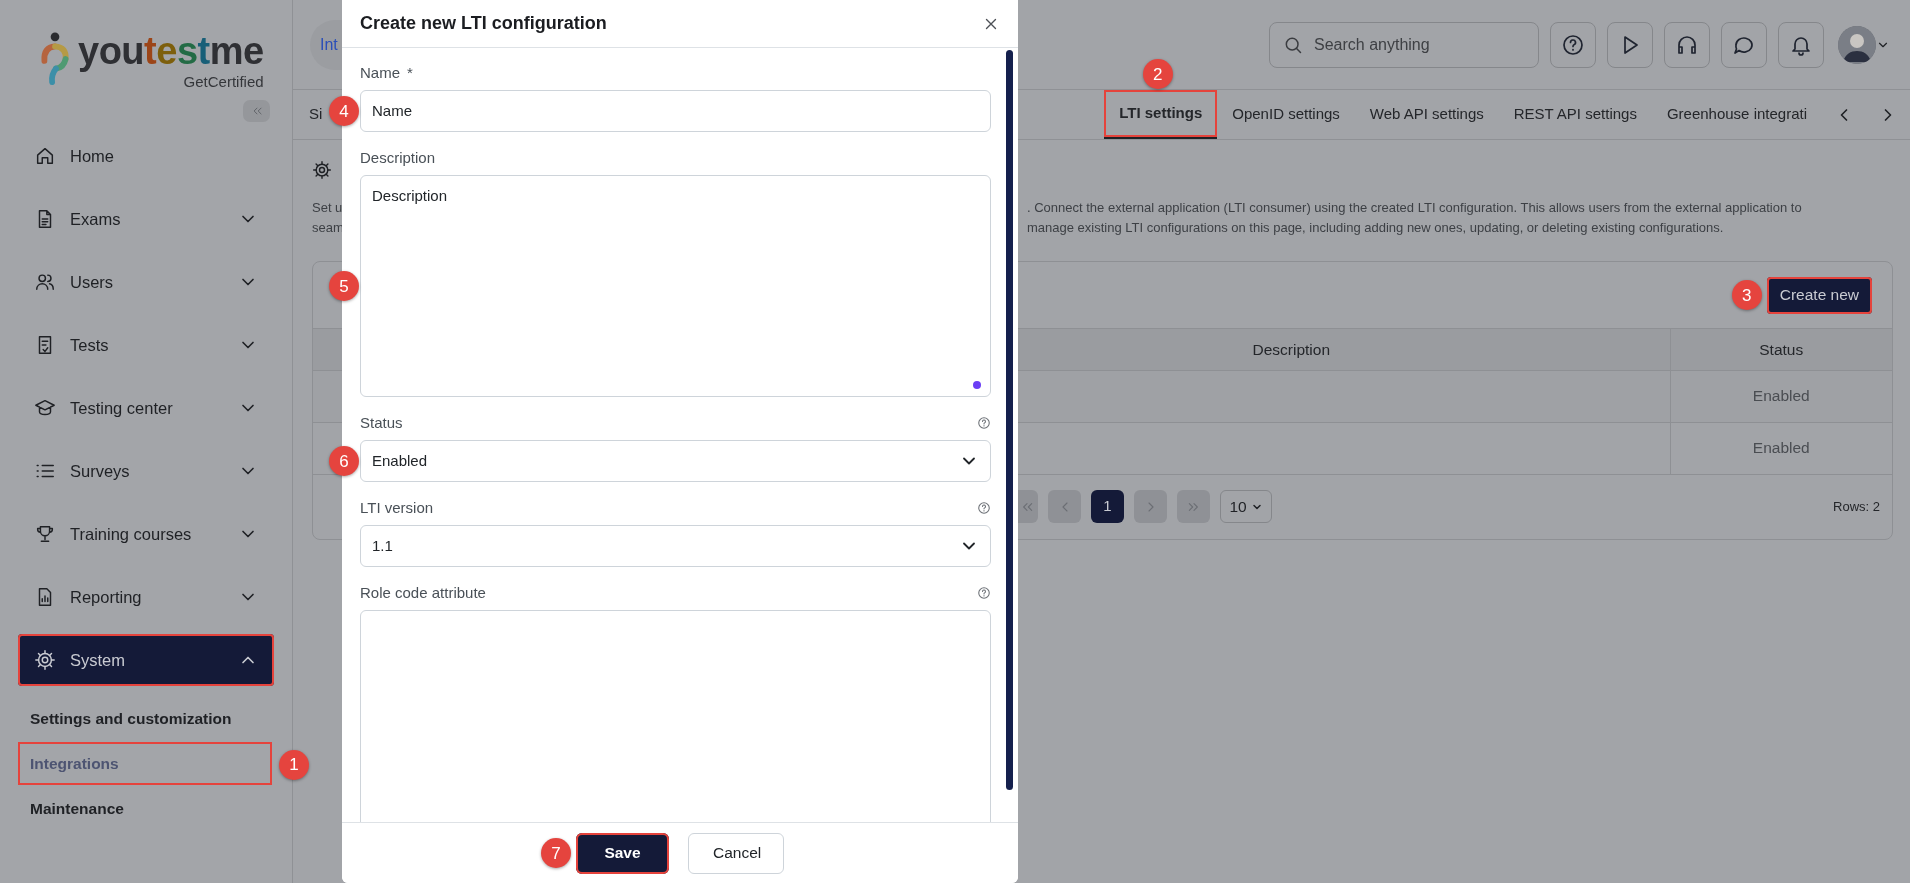 This screenshot has width=1910, height=883. What do you see at coordinates (1415, 208) in the screenshot?
I see `description-text: . Connect the external application (LTI consumer) using the created LTI configuration. This allows users from the external application to` at bounding box center [1415, 208].